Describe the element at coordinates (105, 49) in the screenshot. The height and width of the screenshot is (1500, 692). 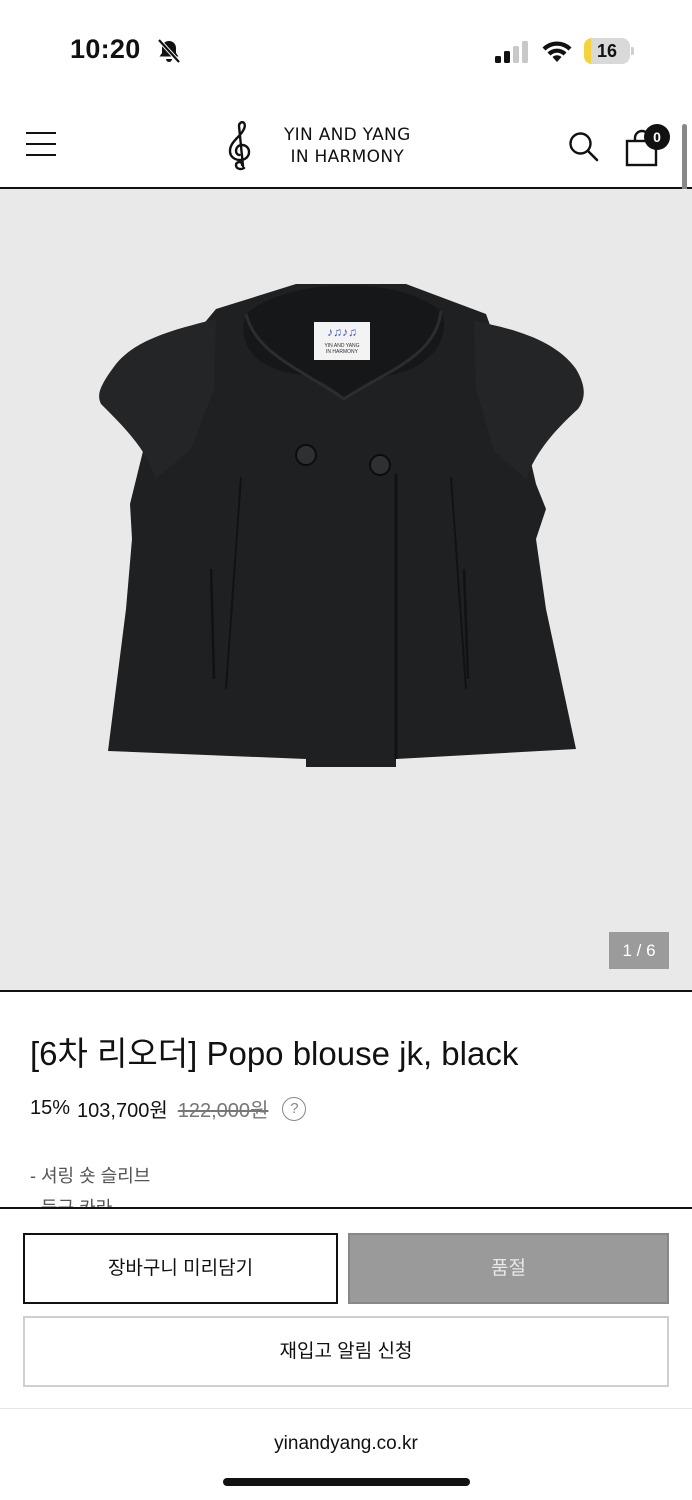
I see `status-time: 10:20` at that location.